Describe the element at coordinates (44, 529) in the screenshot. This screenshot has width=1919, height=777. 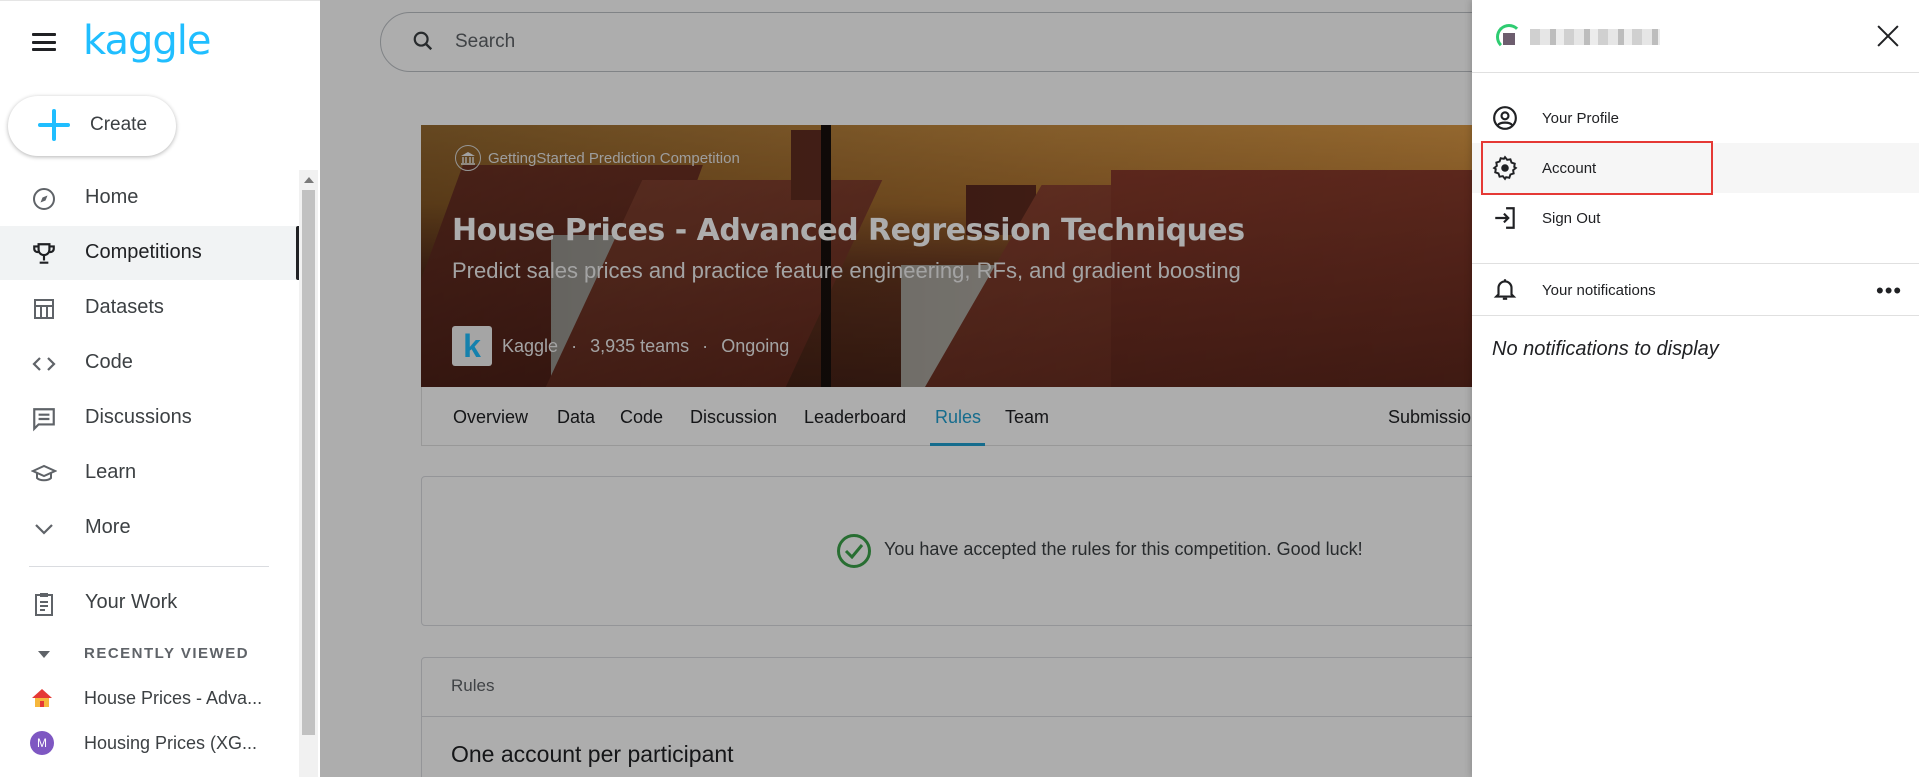
I see `chevron-down-icon` at that location.